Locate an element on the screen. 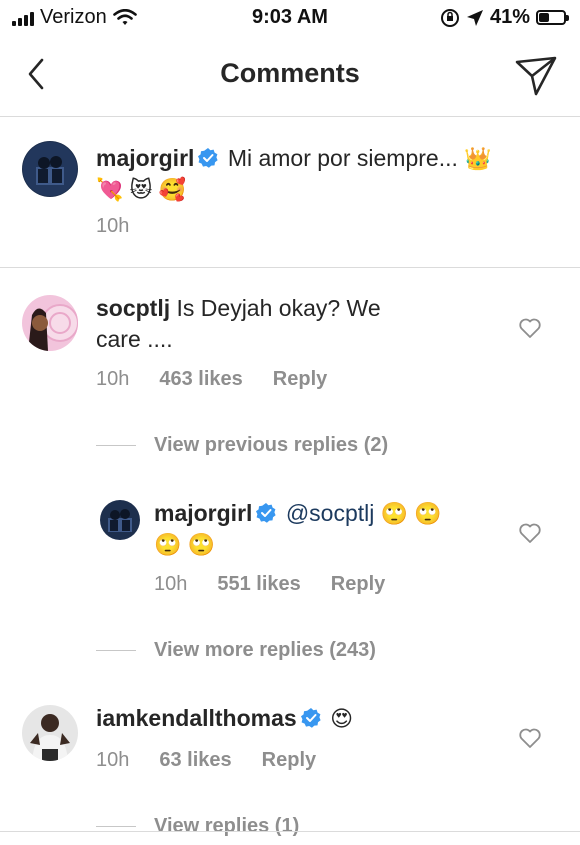 The height and width of the screenshot is (845, 580). comment-likes: 463 likes is located at coordinates (200, 379).